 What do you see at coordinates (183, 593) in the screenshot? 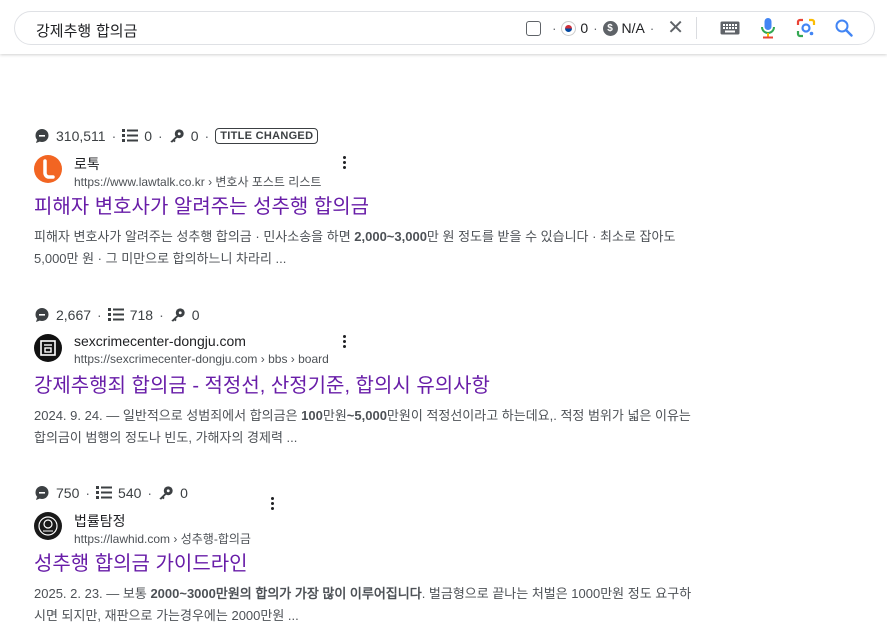
I see `snippet-text: 2000~3000` at bounding box center [183, 593].